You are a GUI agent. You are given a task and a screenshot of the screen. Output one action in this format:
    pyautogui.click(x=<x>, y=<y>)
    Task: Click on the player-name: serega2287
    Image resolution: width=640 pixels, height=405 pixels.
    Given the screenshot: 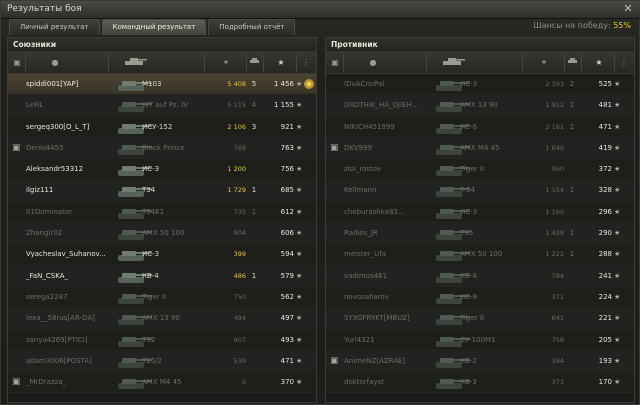 What is the action you would take?
    pyautogui.click(x=72, y=297)
    